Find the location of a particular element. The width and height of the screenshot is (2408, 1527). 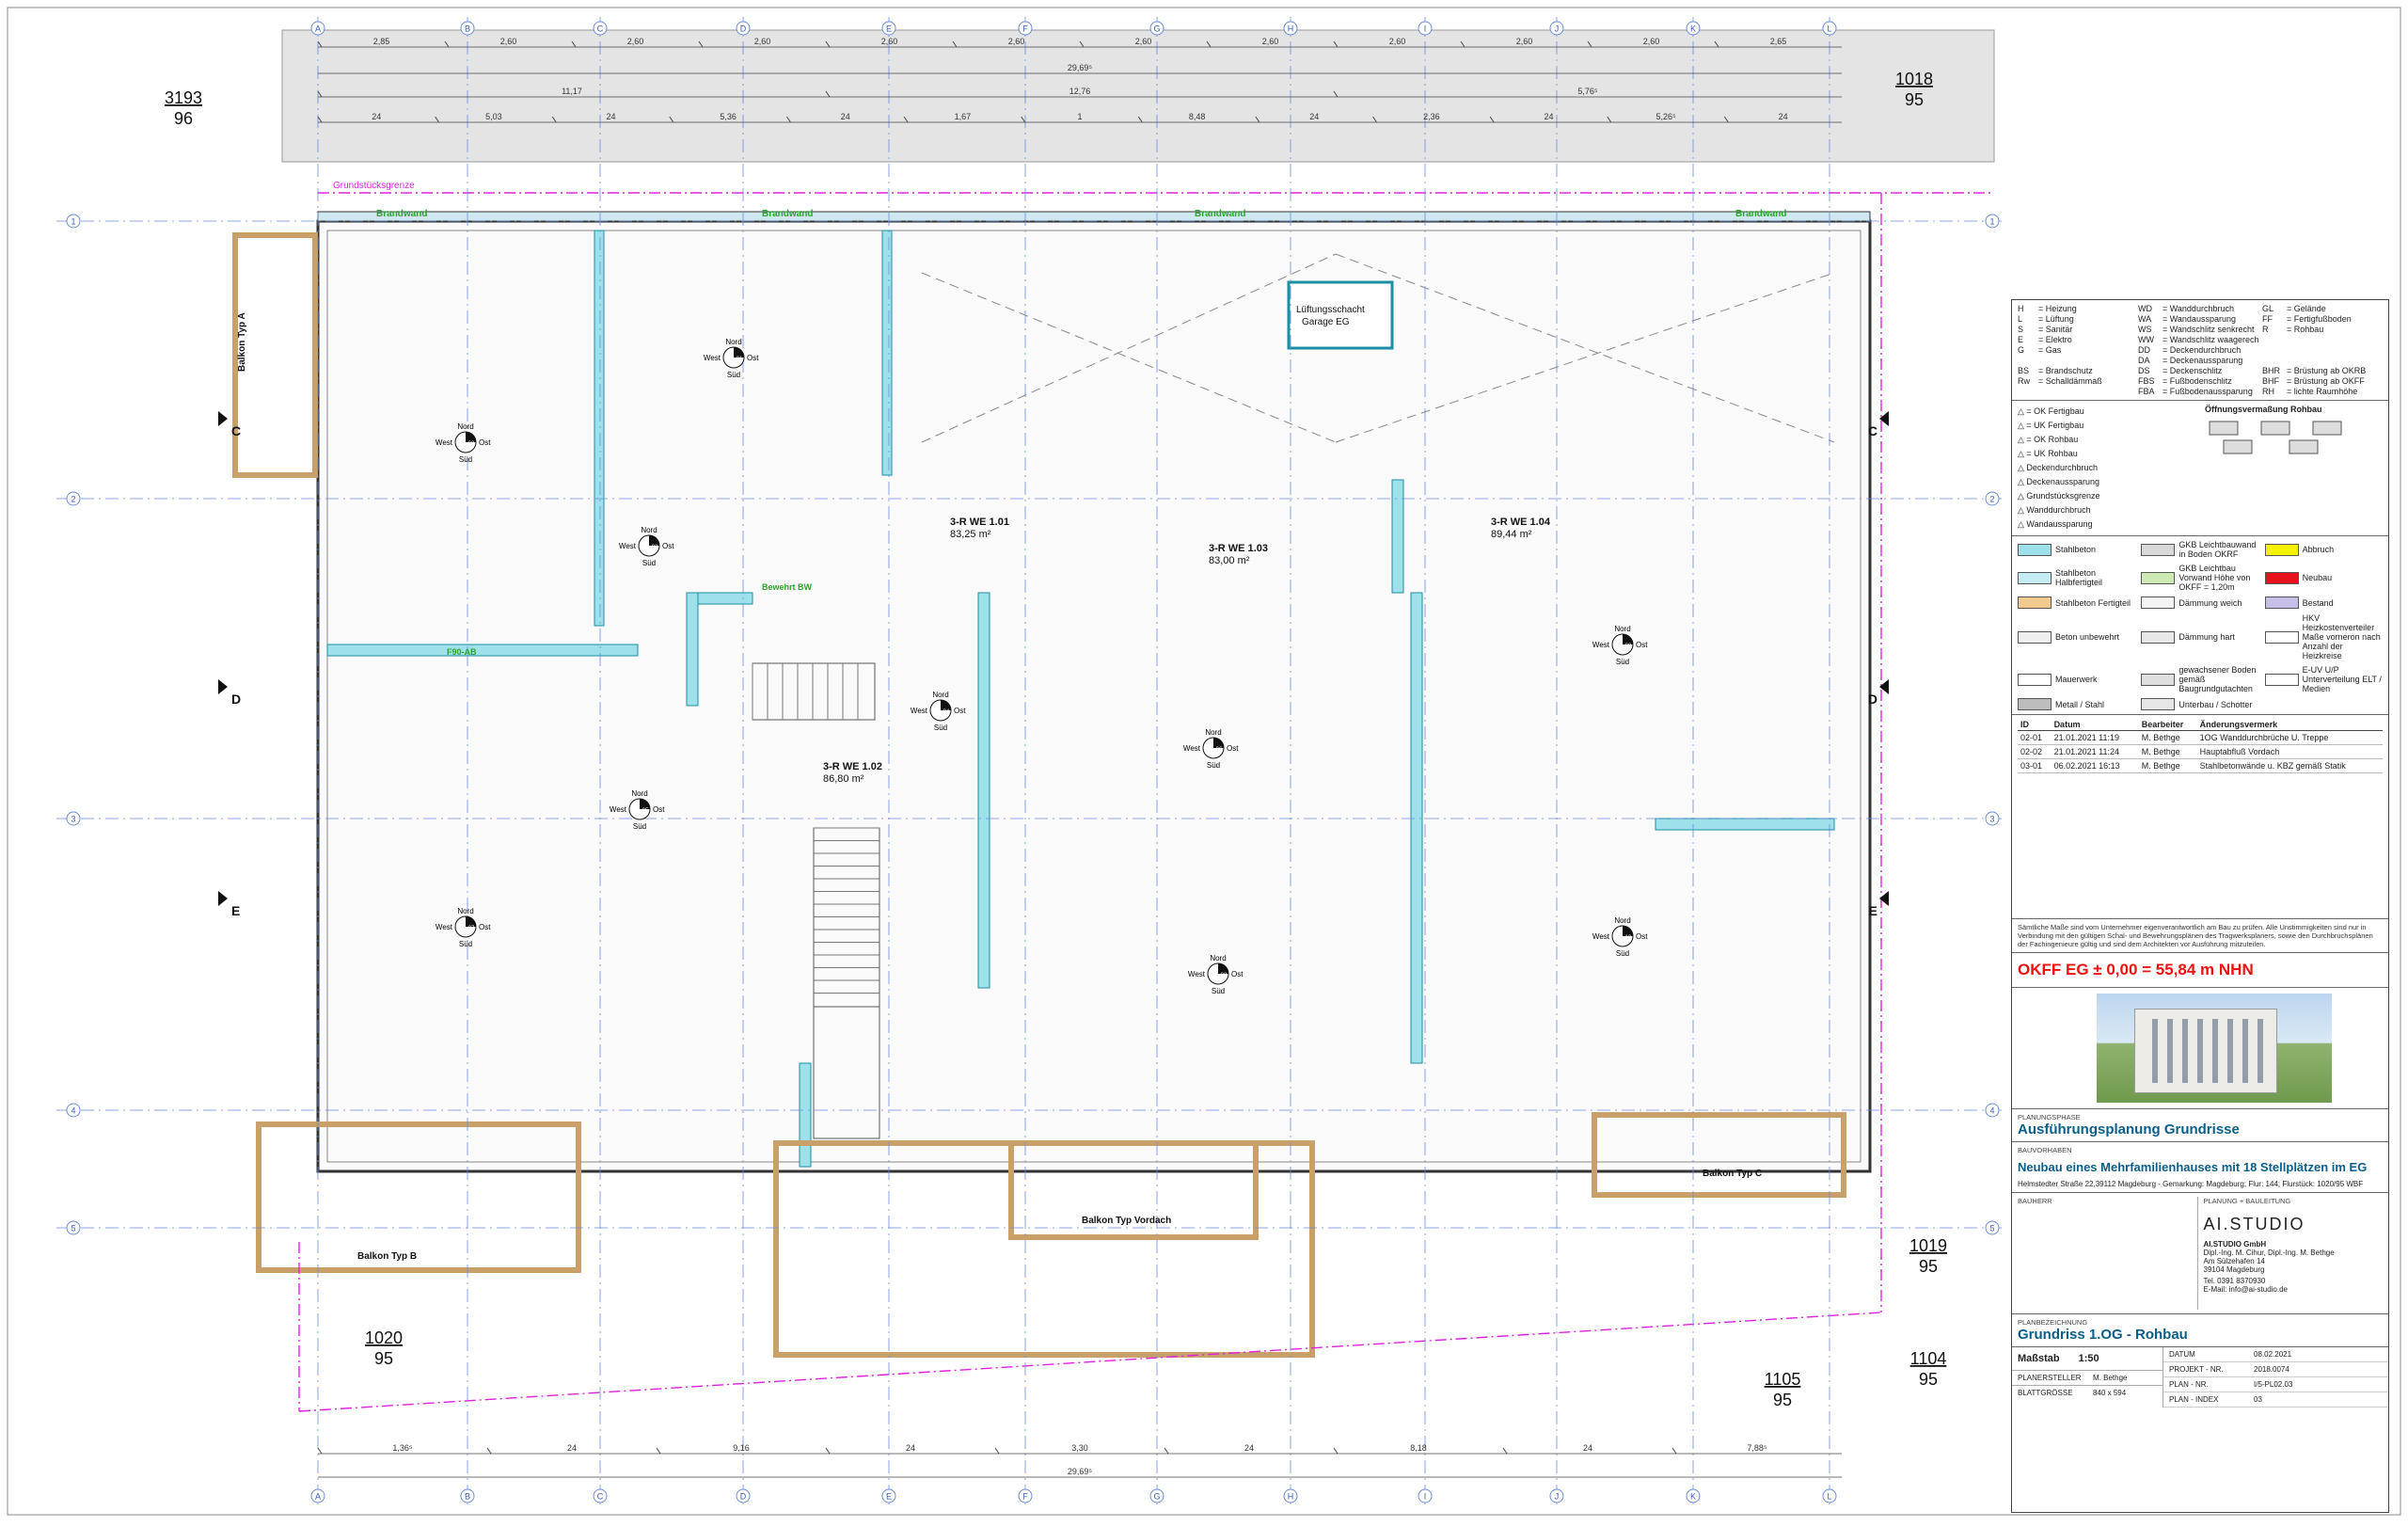

top-dim-3-1: 12,76 is located at coordinates (1080, 91).